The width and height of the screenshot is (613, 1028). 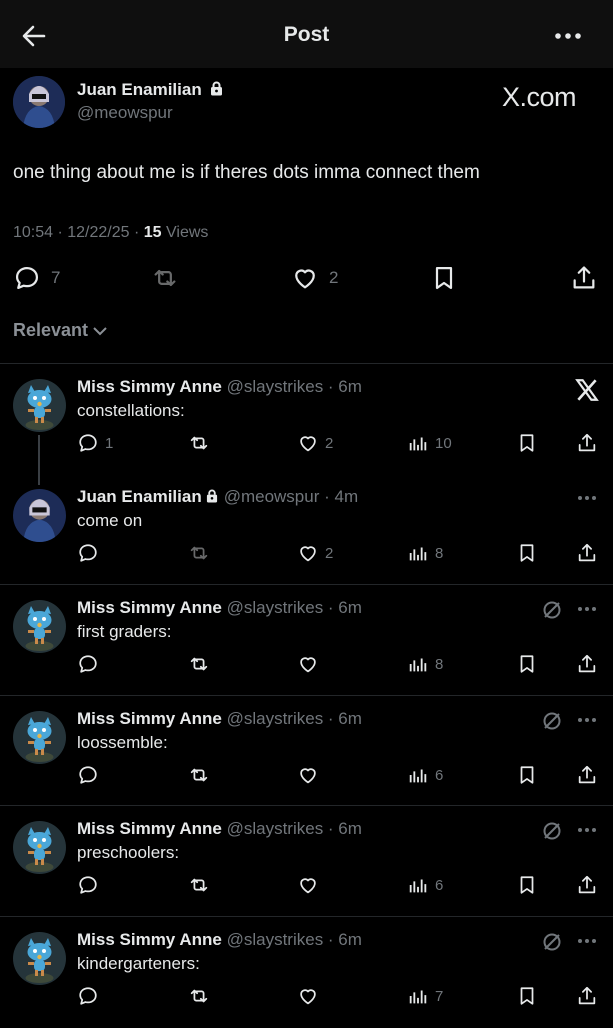 What do you see at coordinates (329, 553) in the screenshot?
I see `like-count: 2` at bounding box center [329, 553].